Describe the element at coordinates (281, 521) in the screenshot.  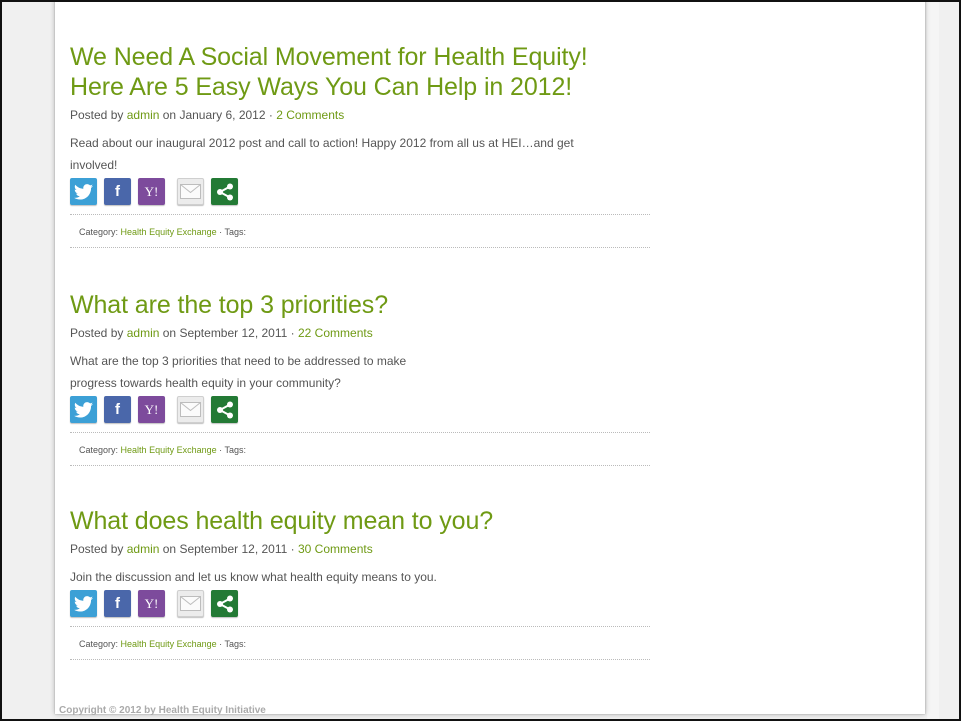
I see `post-title-line: What does health equity mean to you?` at that location.